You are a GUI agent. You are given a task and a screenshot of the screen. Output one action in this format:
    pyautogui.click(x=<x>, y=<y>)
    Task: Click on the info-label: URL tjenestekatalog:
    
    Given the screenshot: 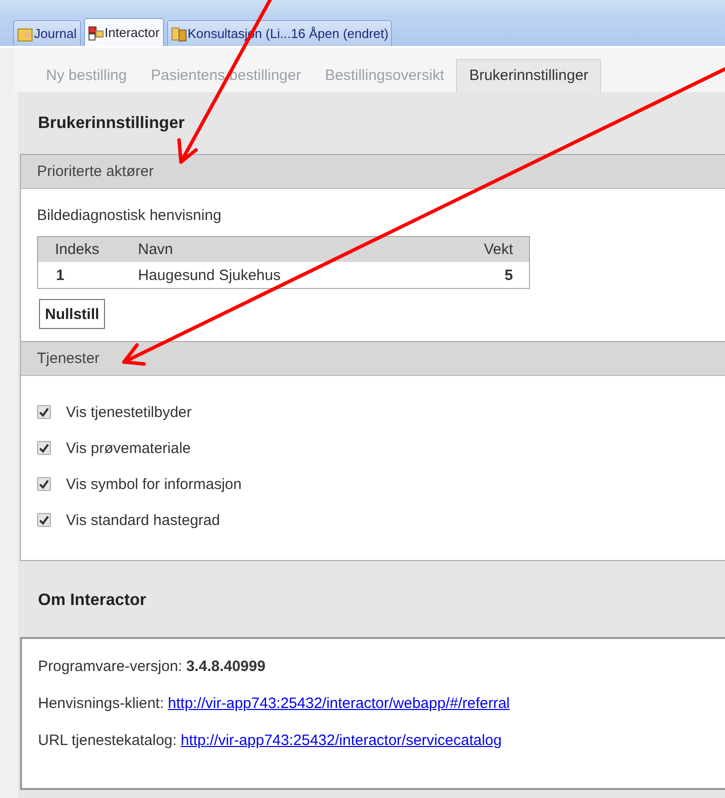 What is the action you would take?
    pyautogui.click(x=107, y=740)
    